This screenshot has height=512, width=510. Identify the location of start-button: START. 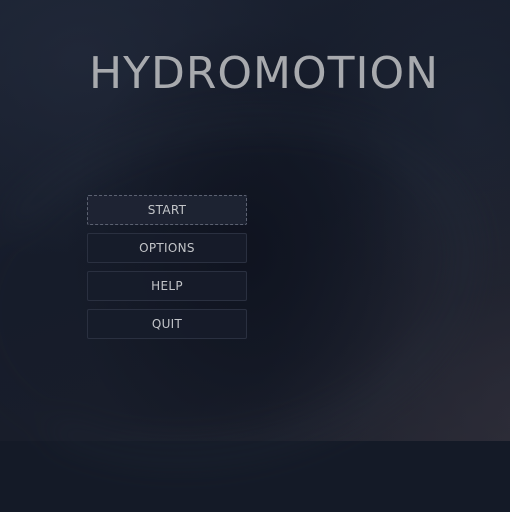
(167, 210).